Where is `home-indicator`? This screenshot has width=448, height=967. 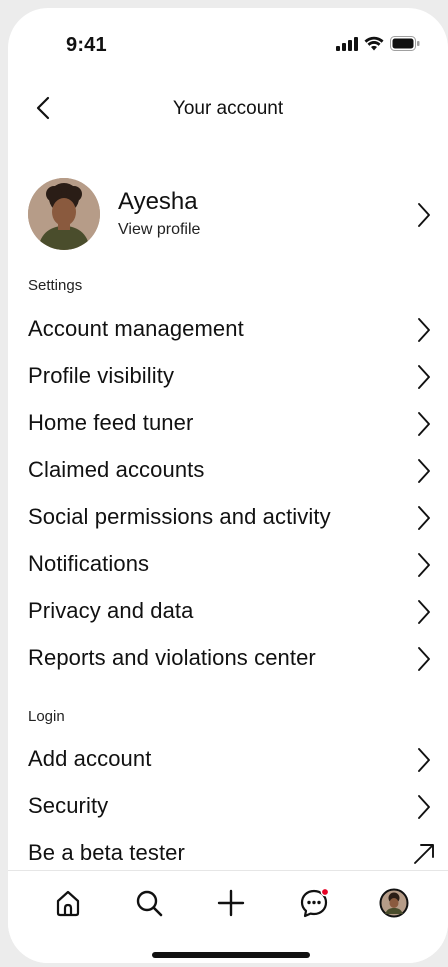 home-indicator is located at coordinates (231, 955).